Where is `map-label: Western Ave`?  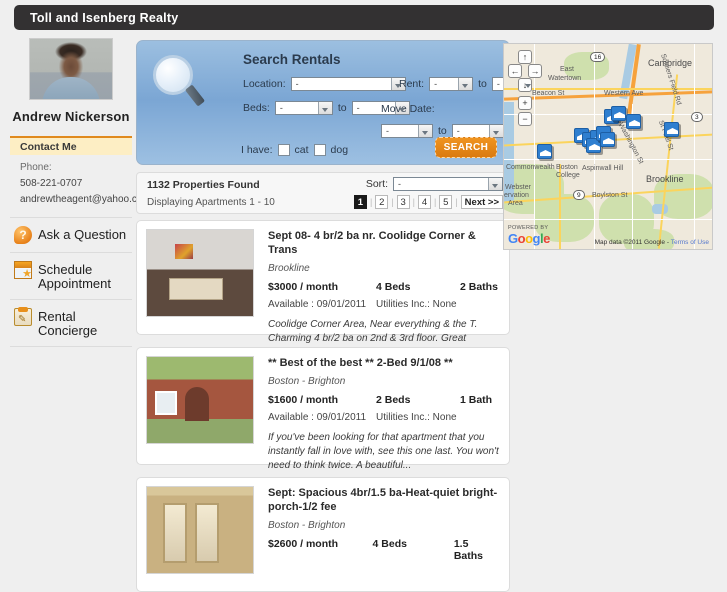
map-label: Western Ave is located at coordinates (624, 93).